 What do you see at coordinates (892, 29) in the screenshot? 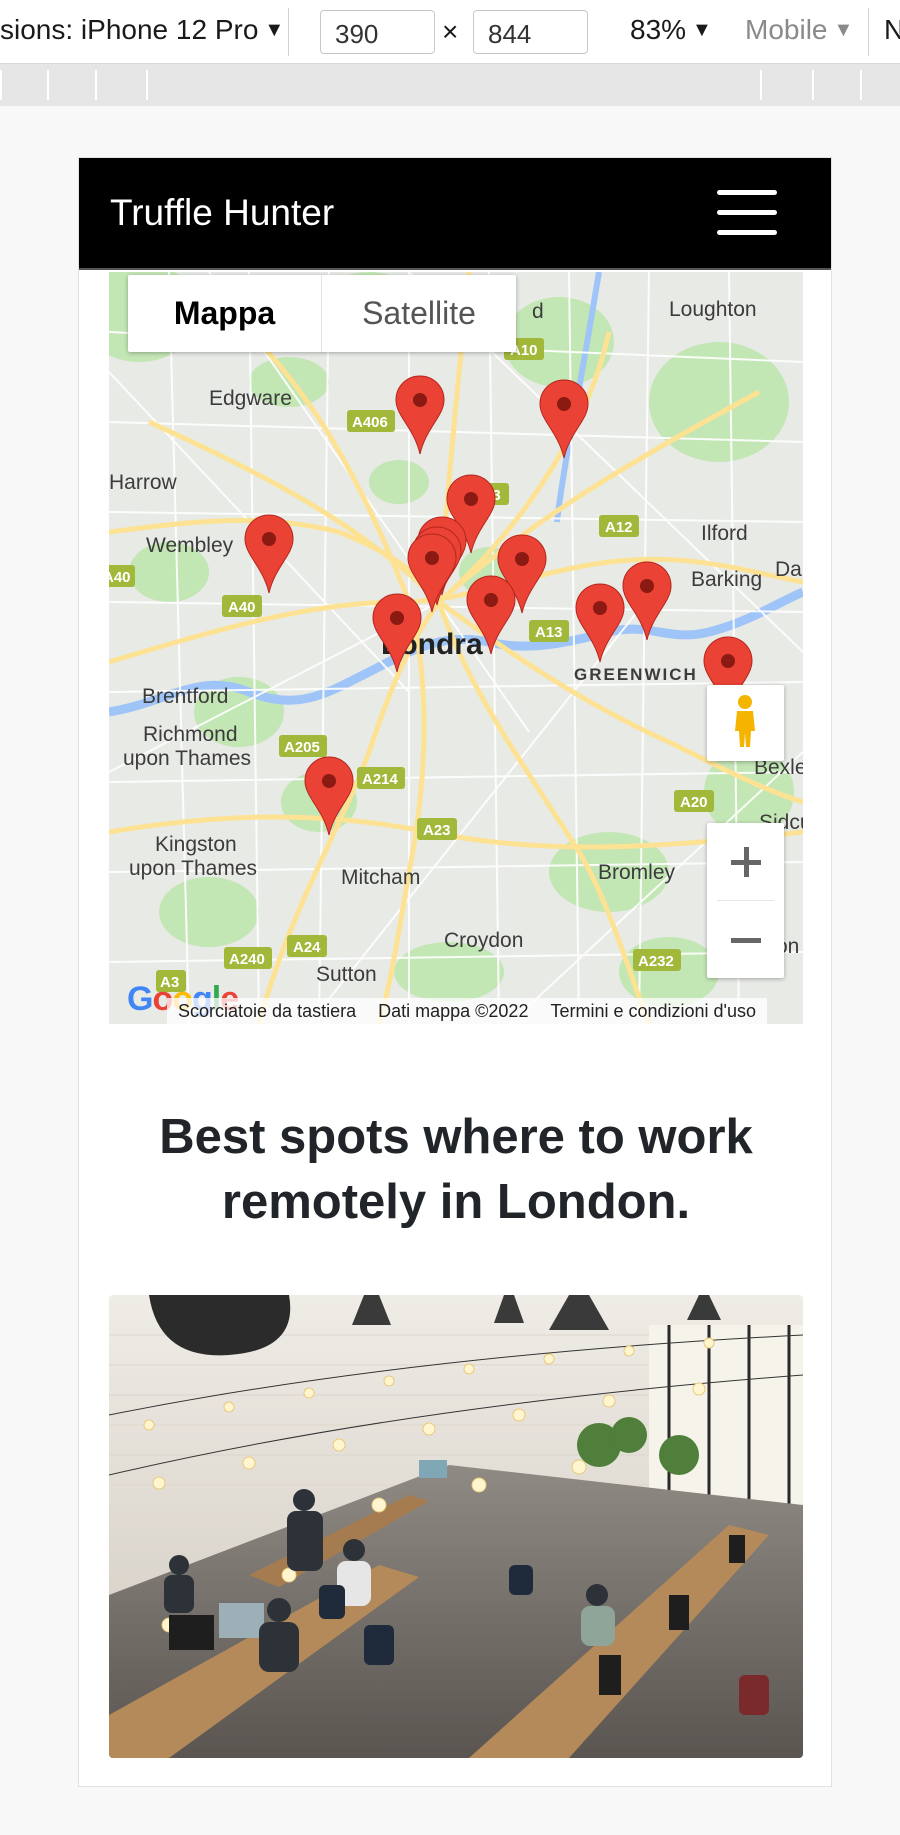
I see `more-text: N` at bounding box center [892, 29].